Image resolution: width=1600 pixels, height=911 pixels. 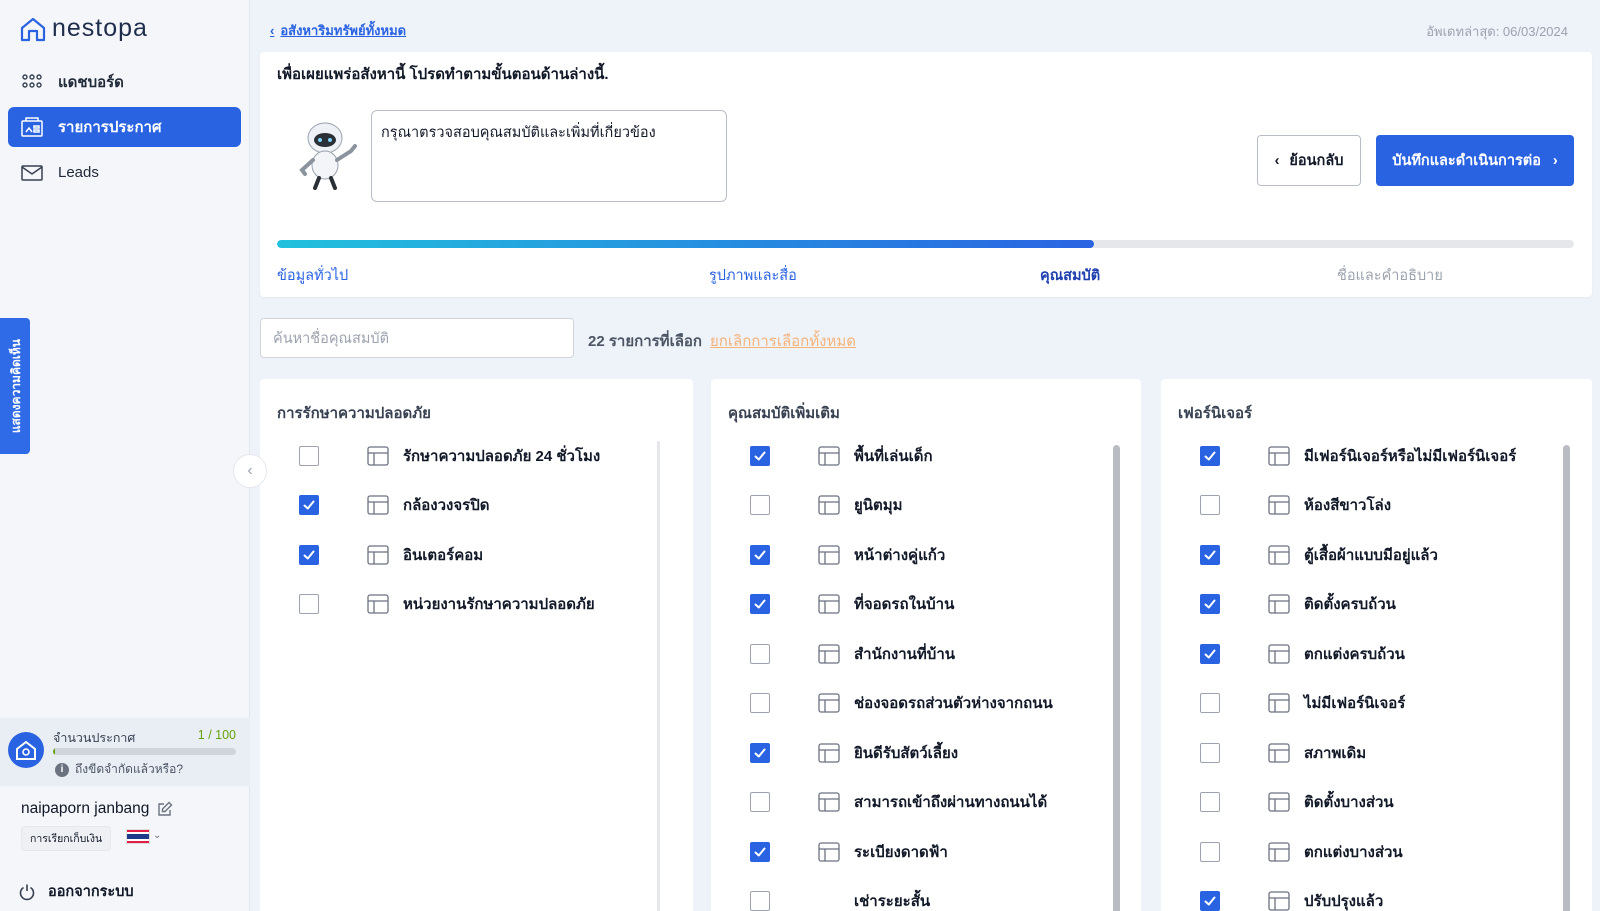 I want to click on info-icon: i, so click(x=62, y=769).